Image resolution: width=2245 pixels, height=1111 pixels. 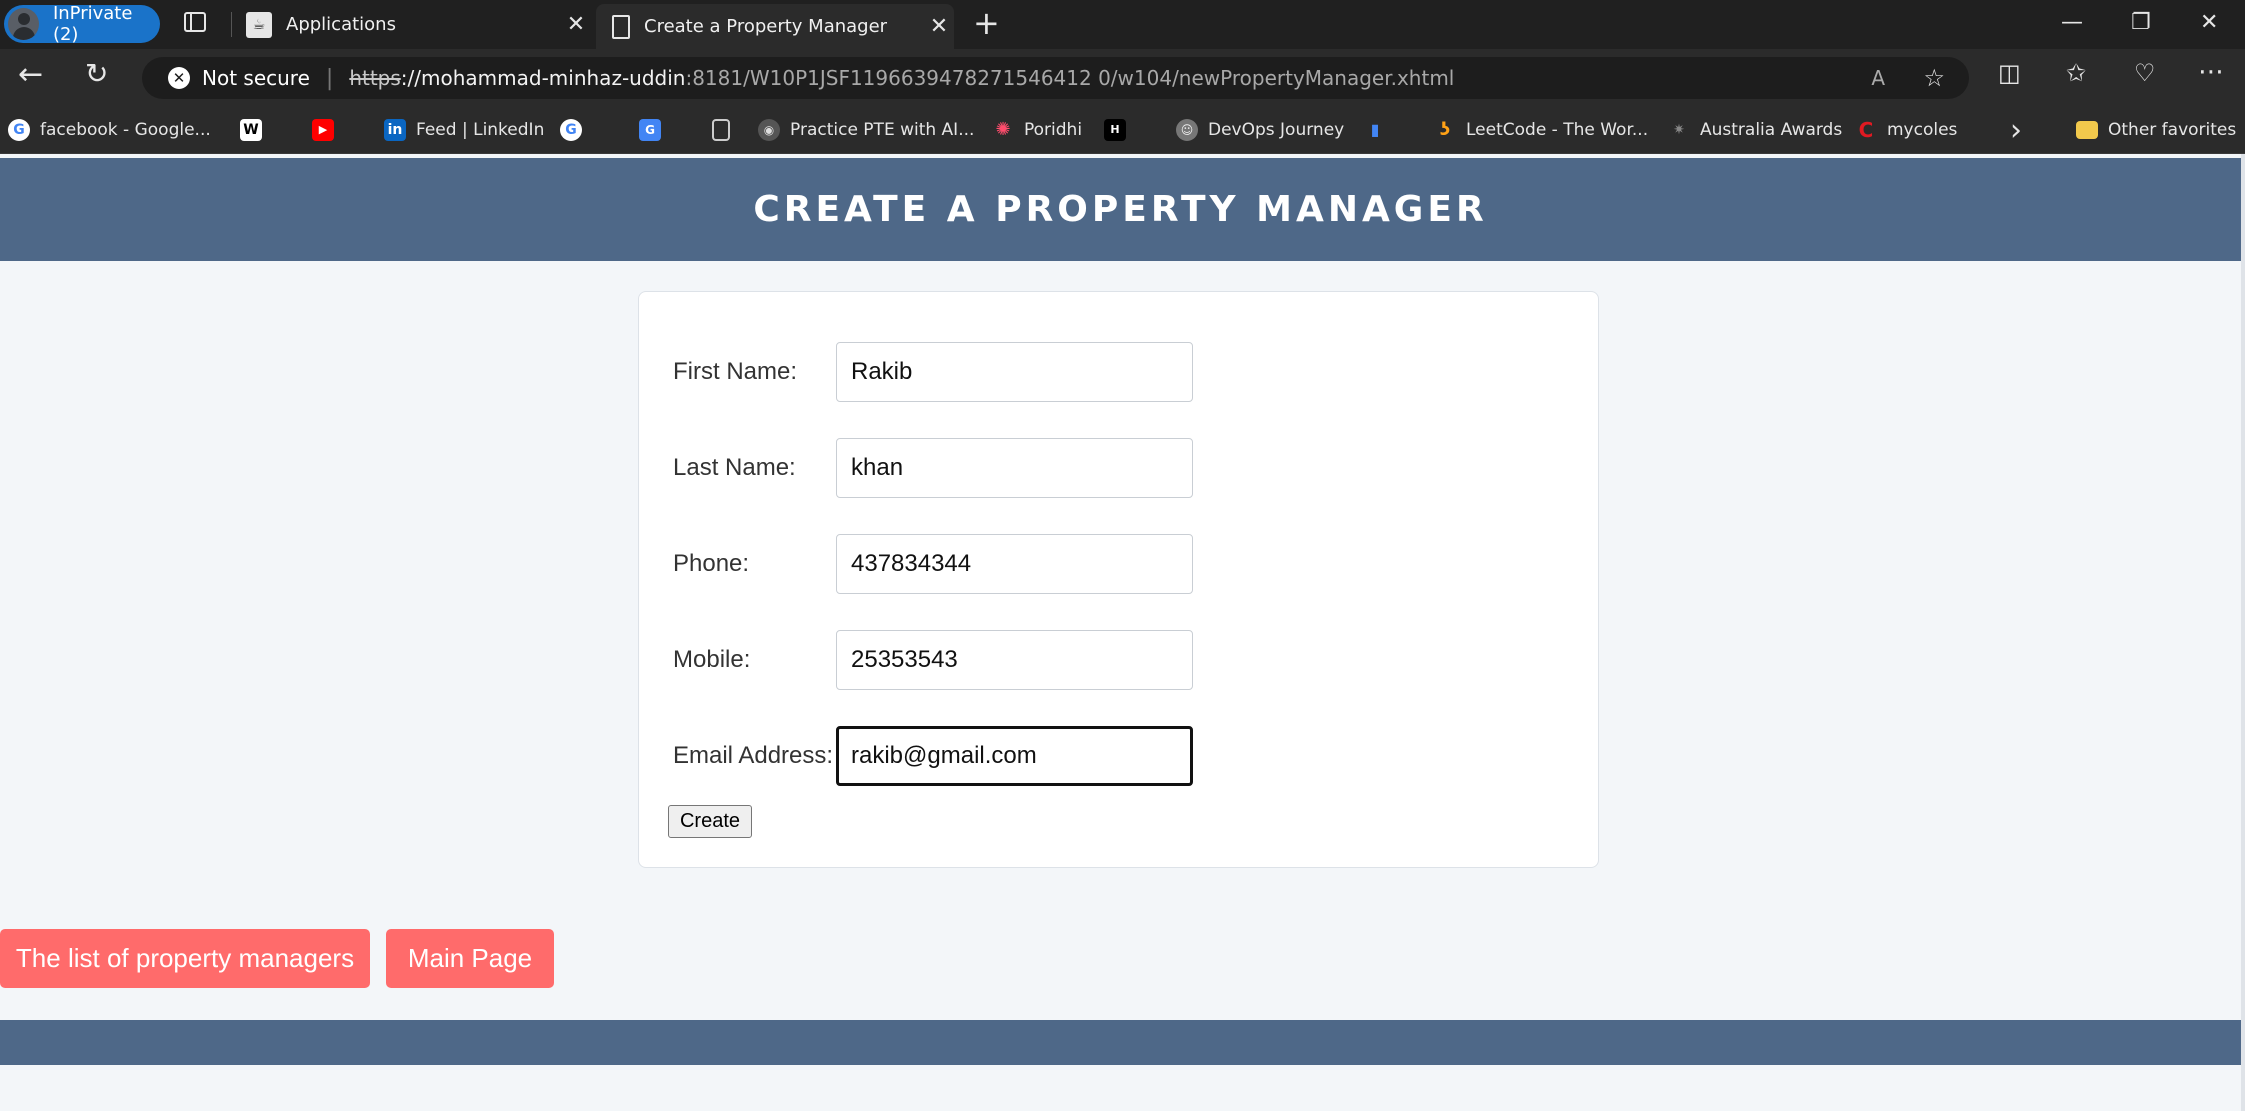 What do you see at coordinates (710, 821) in the screenshot?
I see `create-button: Create` at bounding box center [710, 821].